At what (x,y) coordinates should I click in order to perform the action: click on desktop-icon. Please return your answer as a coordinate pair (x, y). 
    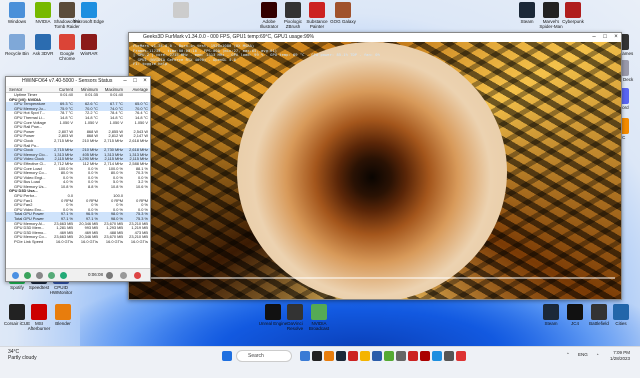
    Looking at the image, I should click on (181, 10).